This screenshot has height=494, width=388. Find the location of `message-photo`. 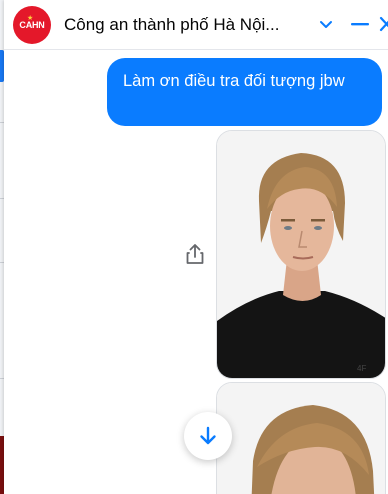

message-photo is located at coordinates (301, 438).